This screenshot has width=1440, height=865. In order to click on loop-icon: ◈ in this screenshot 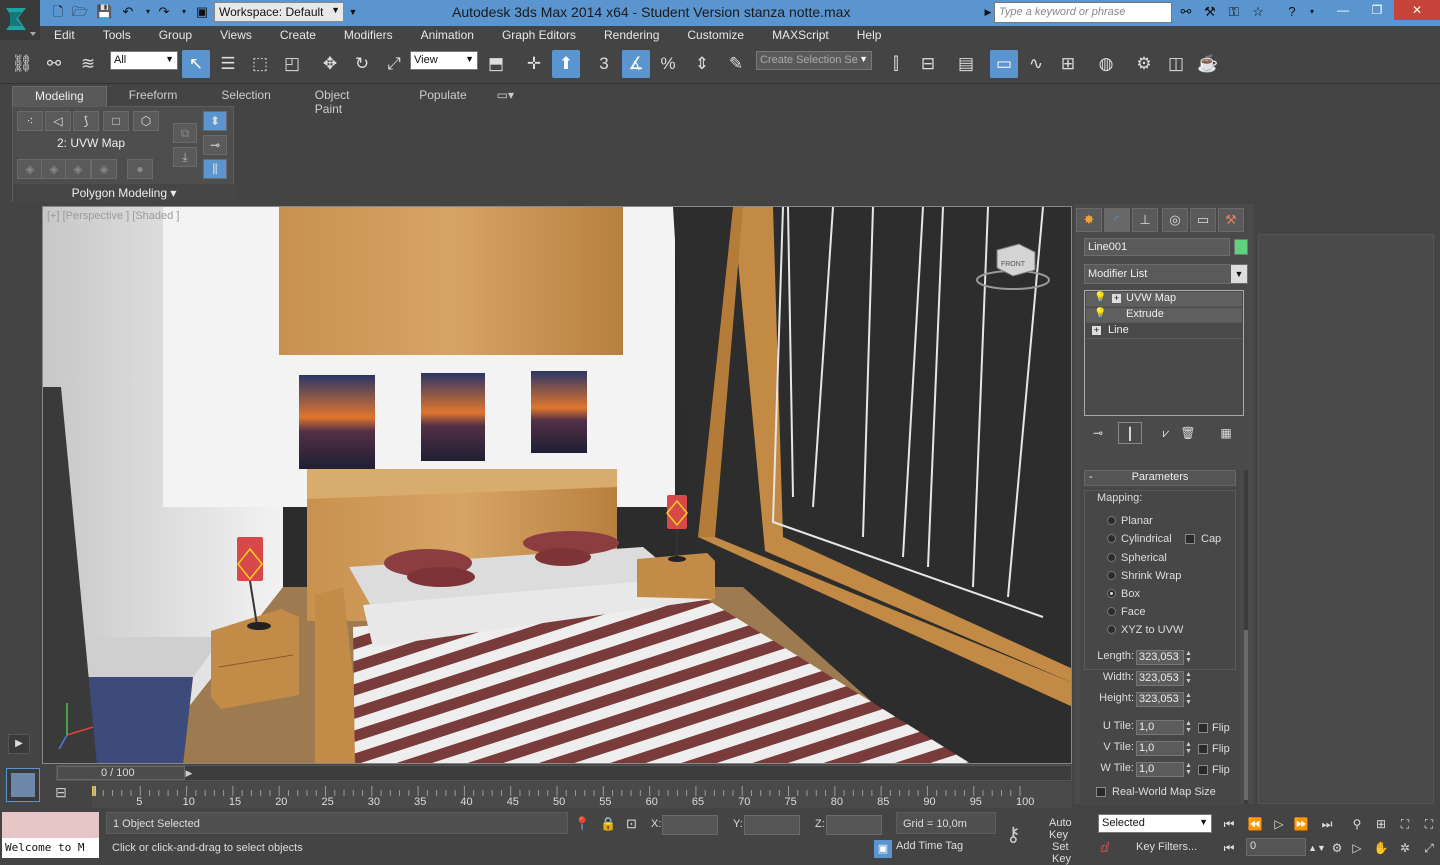, I will do `click(78, 169)`.